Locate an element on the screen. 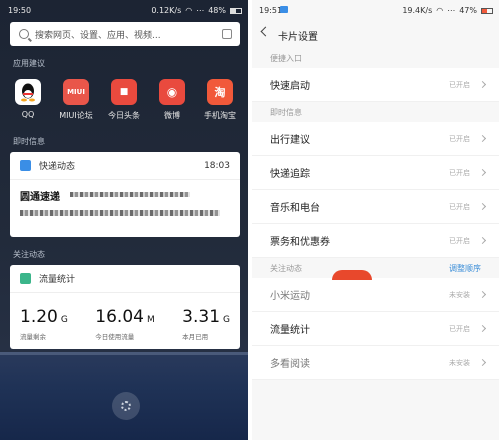  settings-gear-button is located at coordinates (126, 406).